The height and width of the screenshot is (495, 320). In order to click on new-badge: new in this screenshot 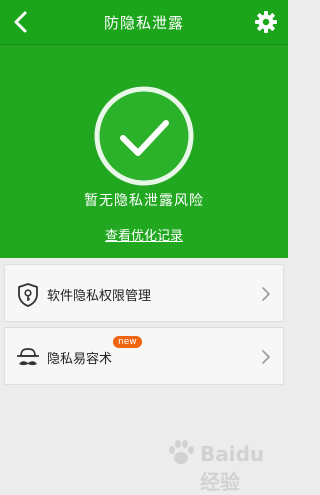, I will do `click(127, 342)`.